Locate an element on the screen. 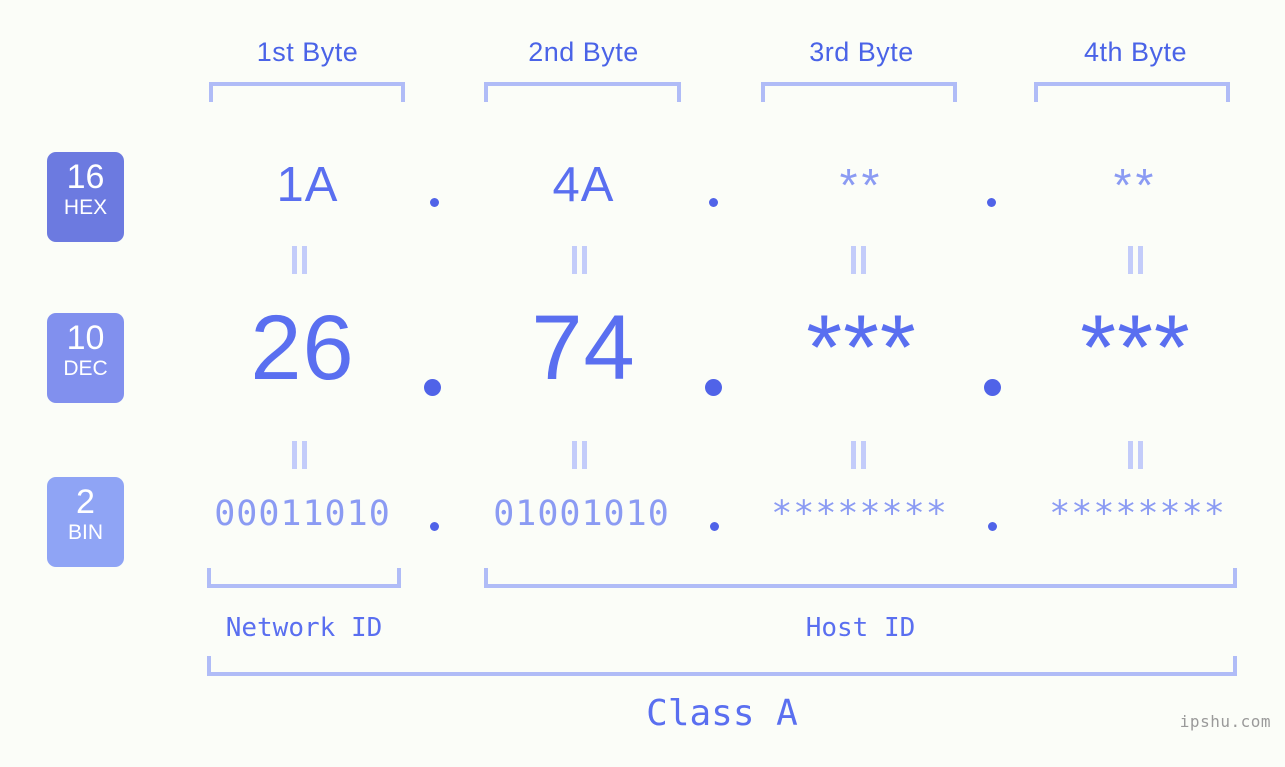 This screenshot has height=767, width=1285. dec-byte-3: *** is located at coordinates (861, 348).